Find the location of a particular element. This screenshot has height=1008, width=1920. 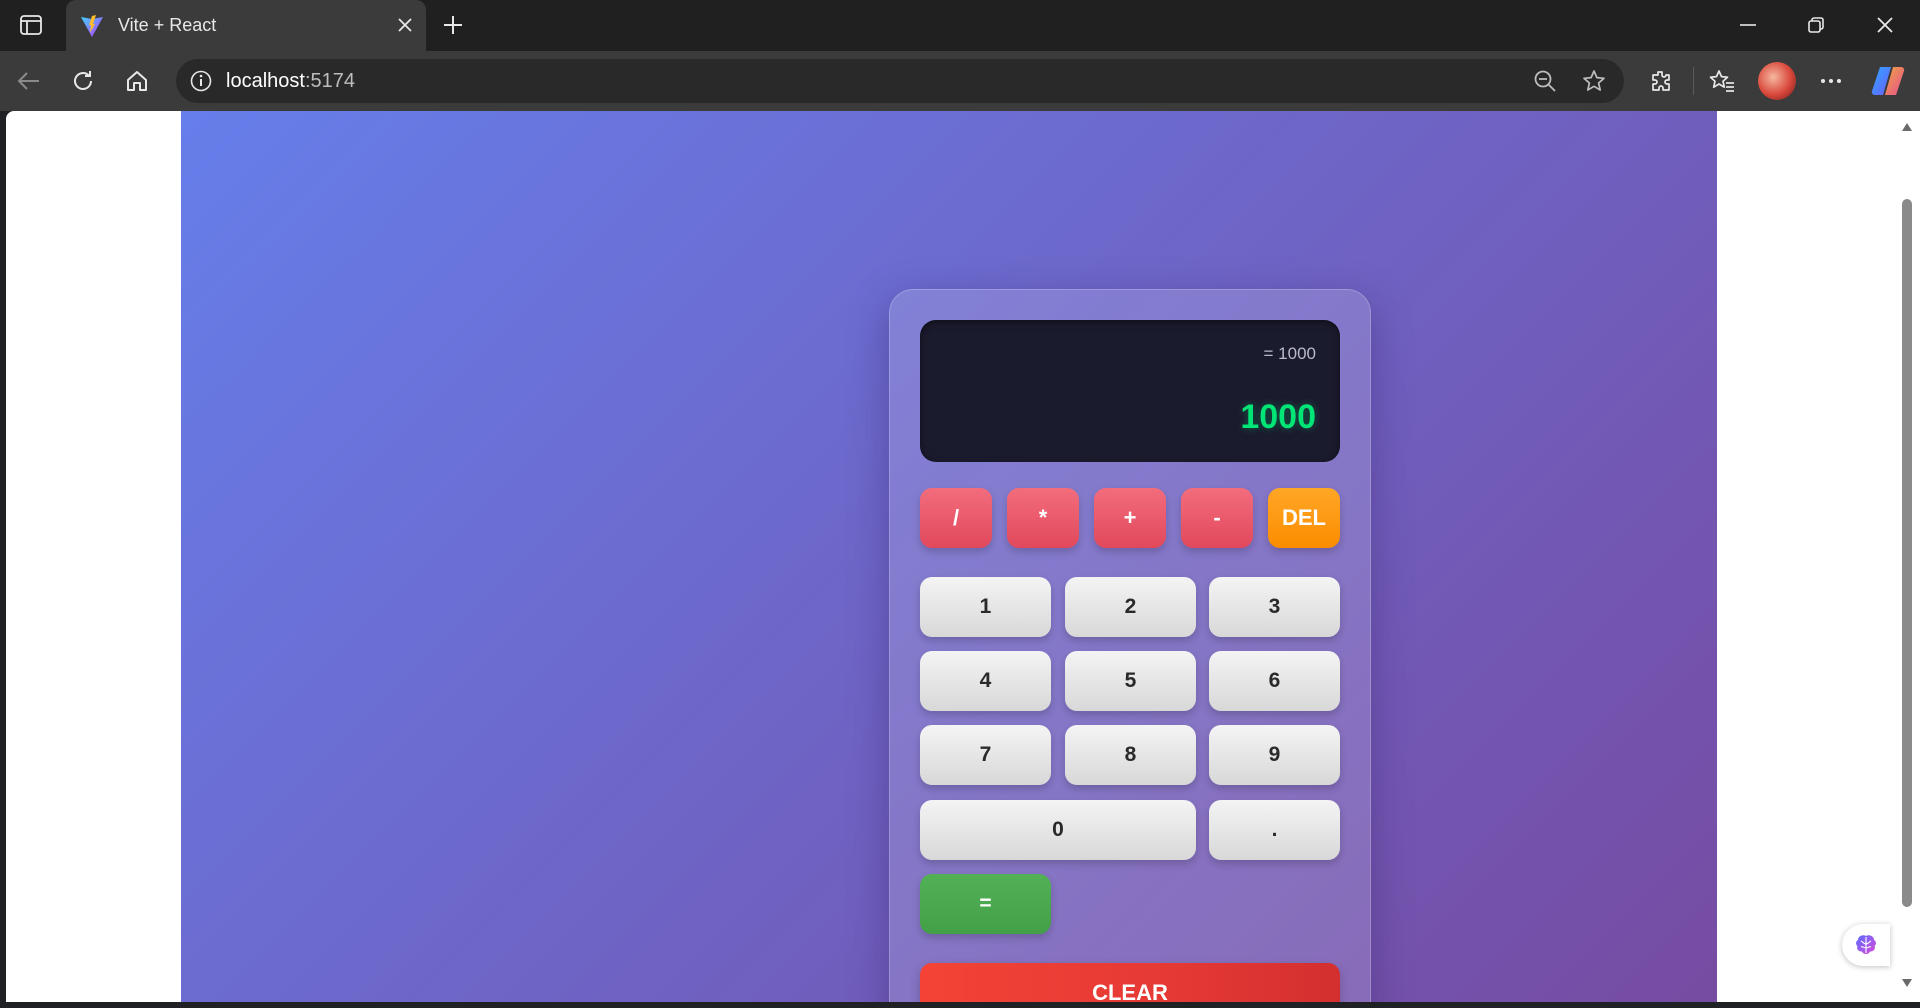

restore-icon is located at coordinates (1816, 25).